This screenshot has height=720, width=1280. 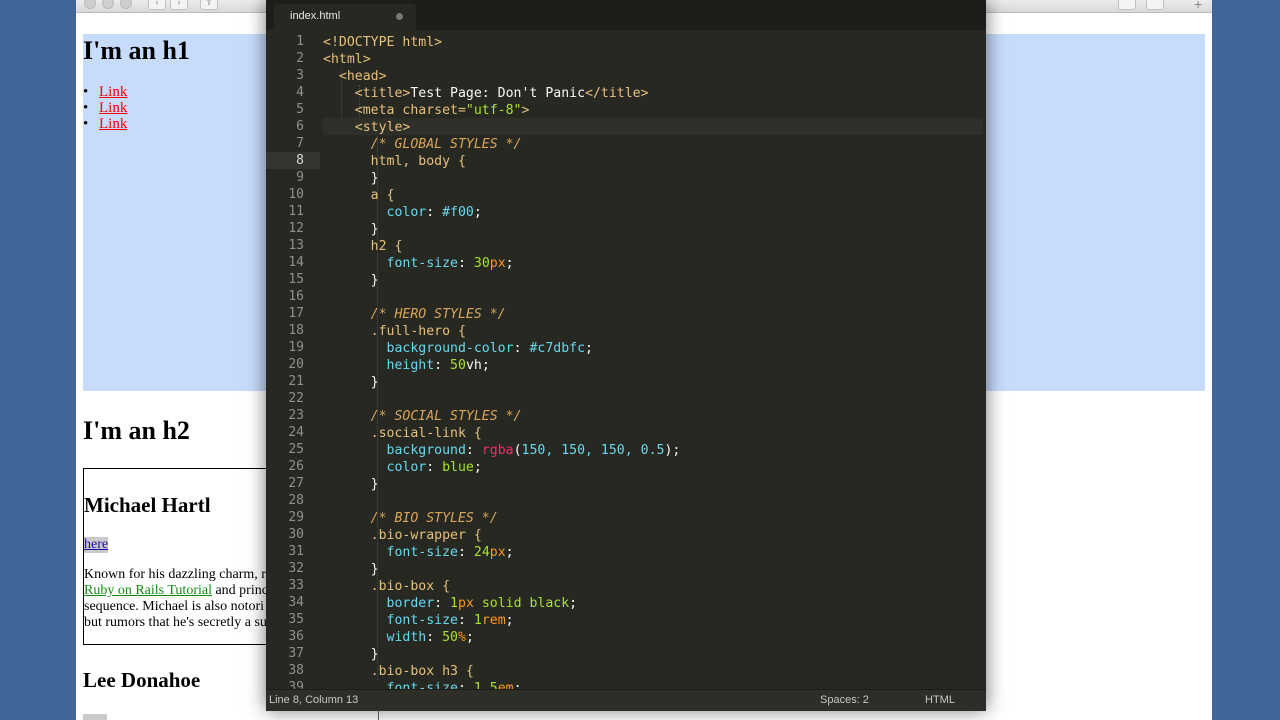 I want to click on line-number: 6, so click(x=300, y=126).